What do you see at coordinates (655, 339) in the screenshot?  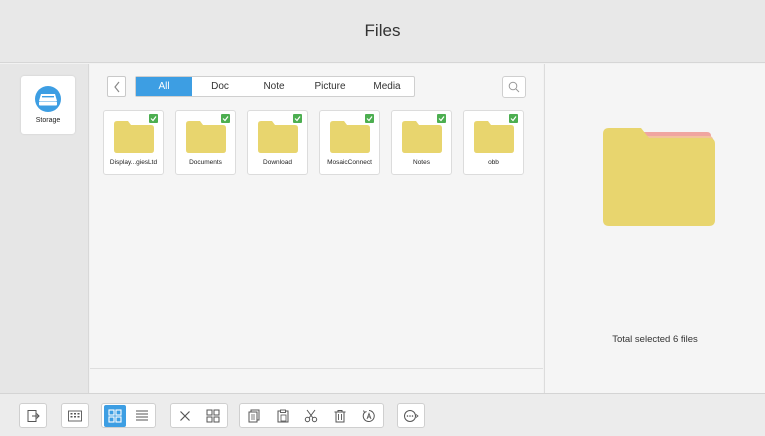 I see `selection-summary: Total selected 6 files` at bounding box center [655, 339].